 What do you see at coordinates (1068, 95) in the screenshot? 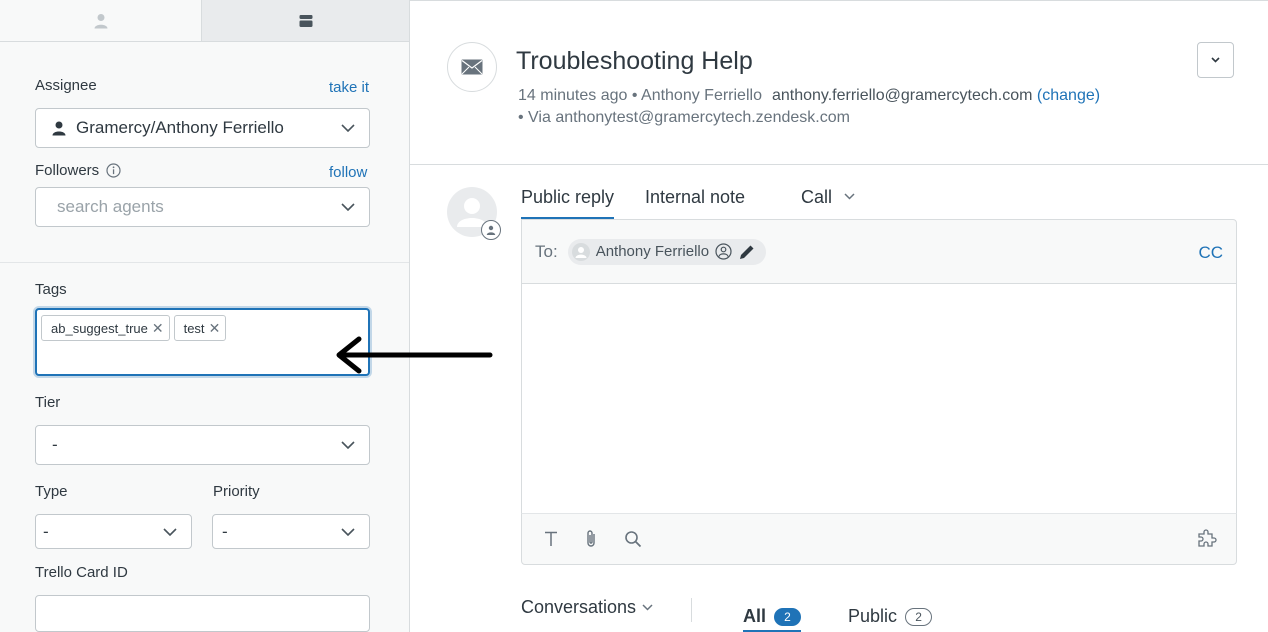
I see `change-requester-link: (change)` at bounding box center [1068, 95].